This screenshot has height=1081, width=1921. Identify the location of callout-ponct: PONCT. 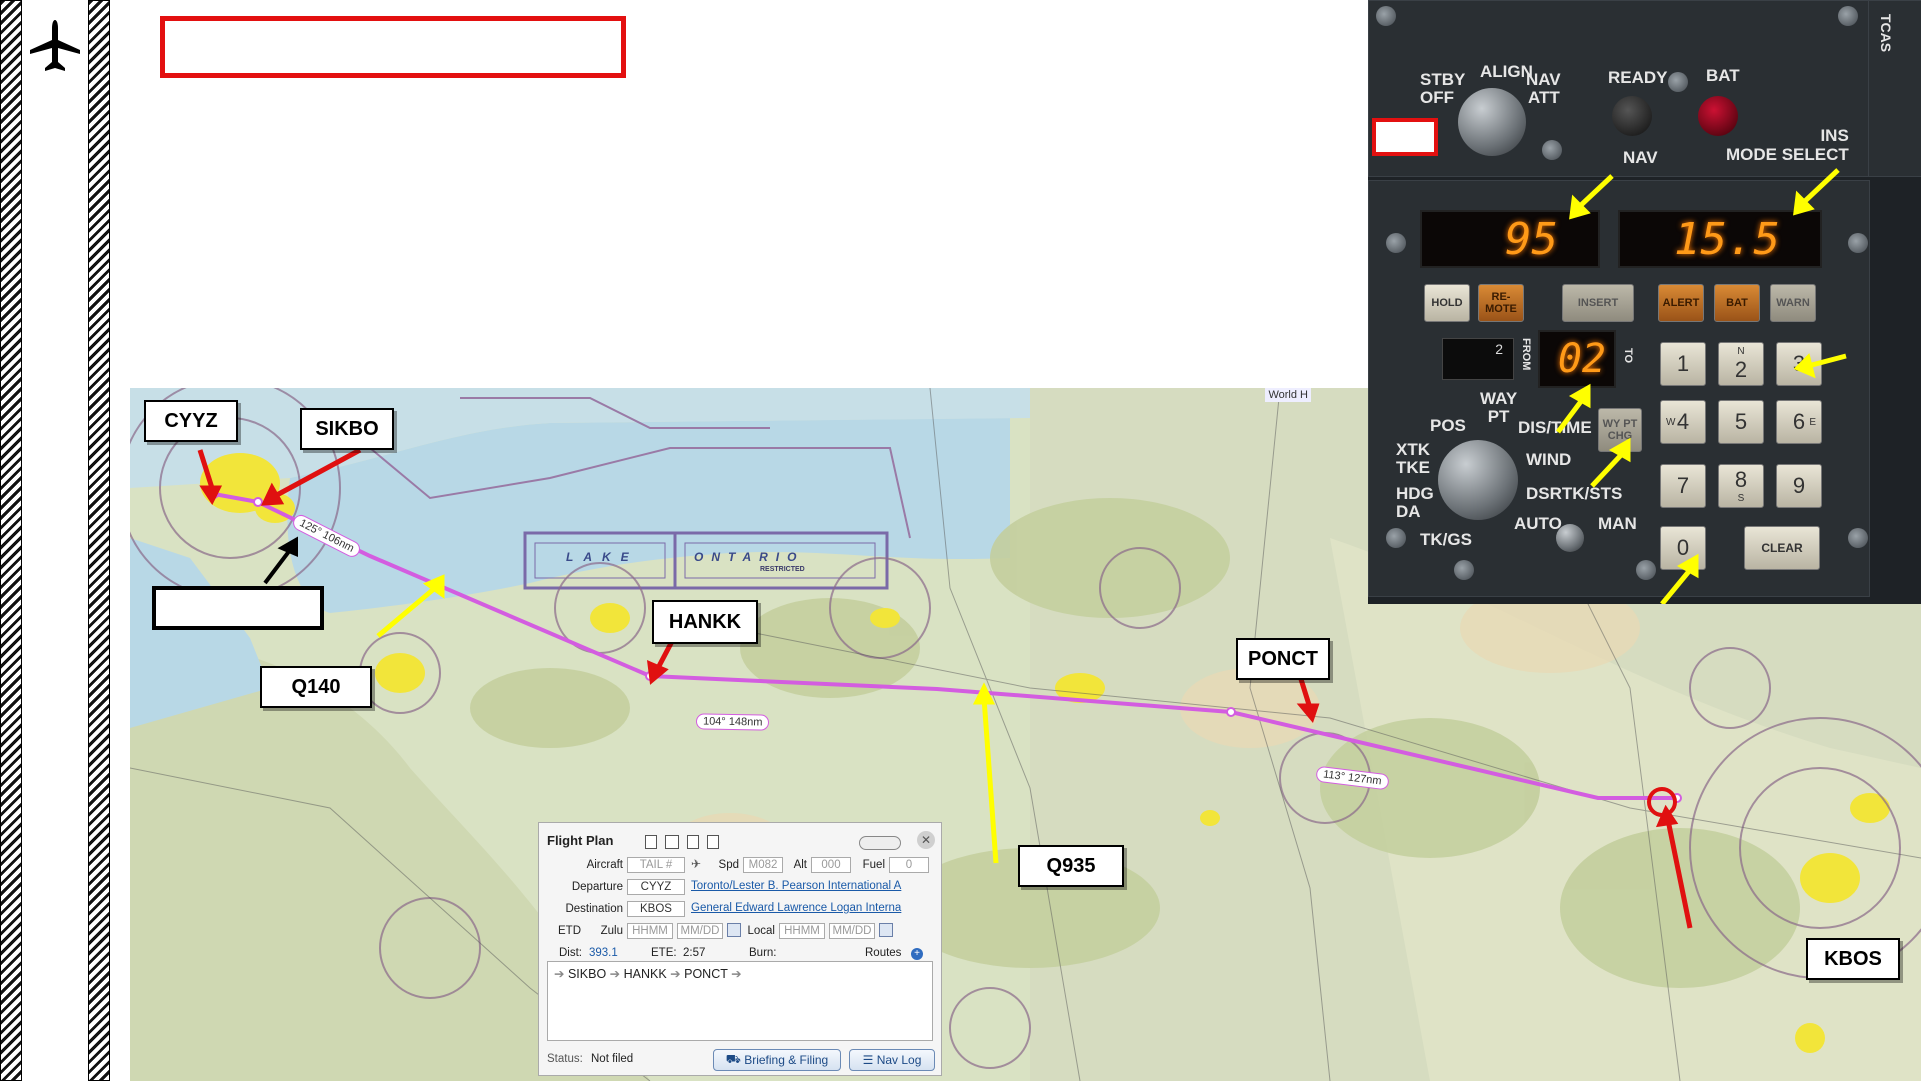
(1283, 659).